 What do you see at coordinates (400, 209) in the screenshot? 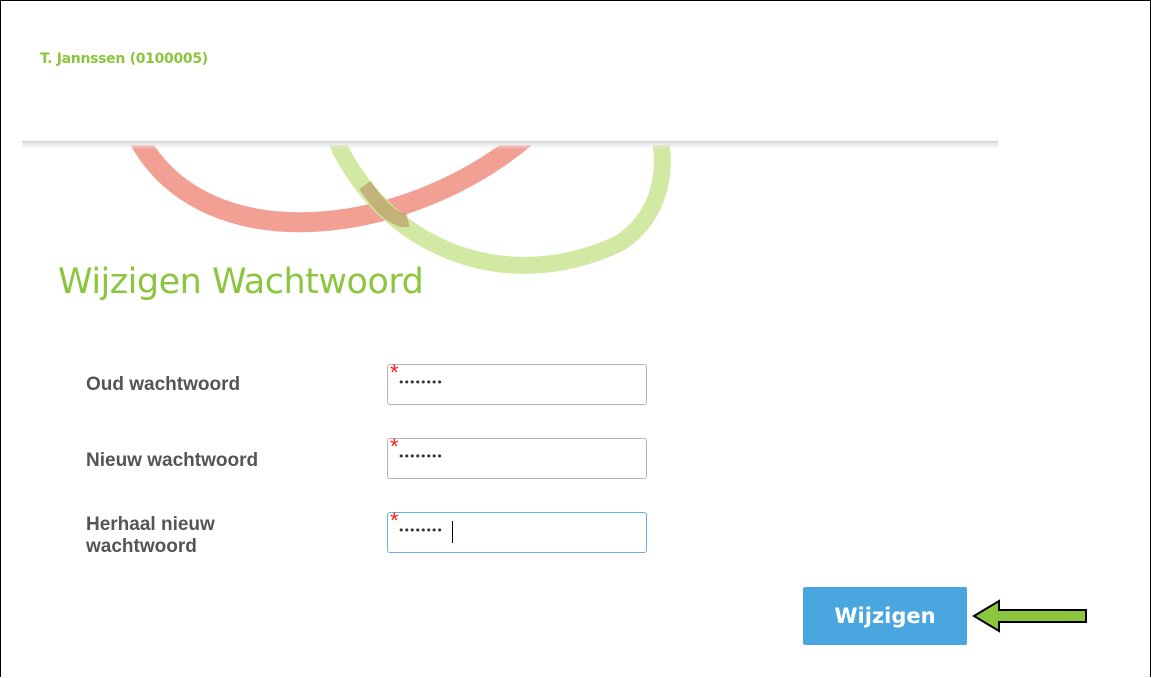
I see `decorative-swirl` at bounding box center [400, 209].